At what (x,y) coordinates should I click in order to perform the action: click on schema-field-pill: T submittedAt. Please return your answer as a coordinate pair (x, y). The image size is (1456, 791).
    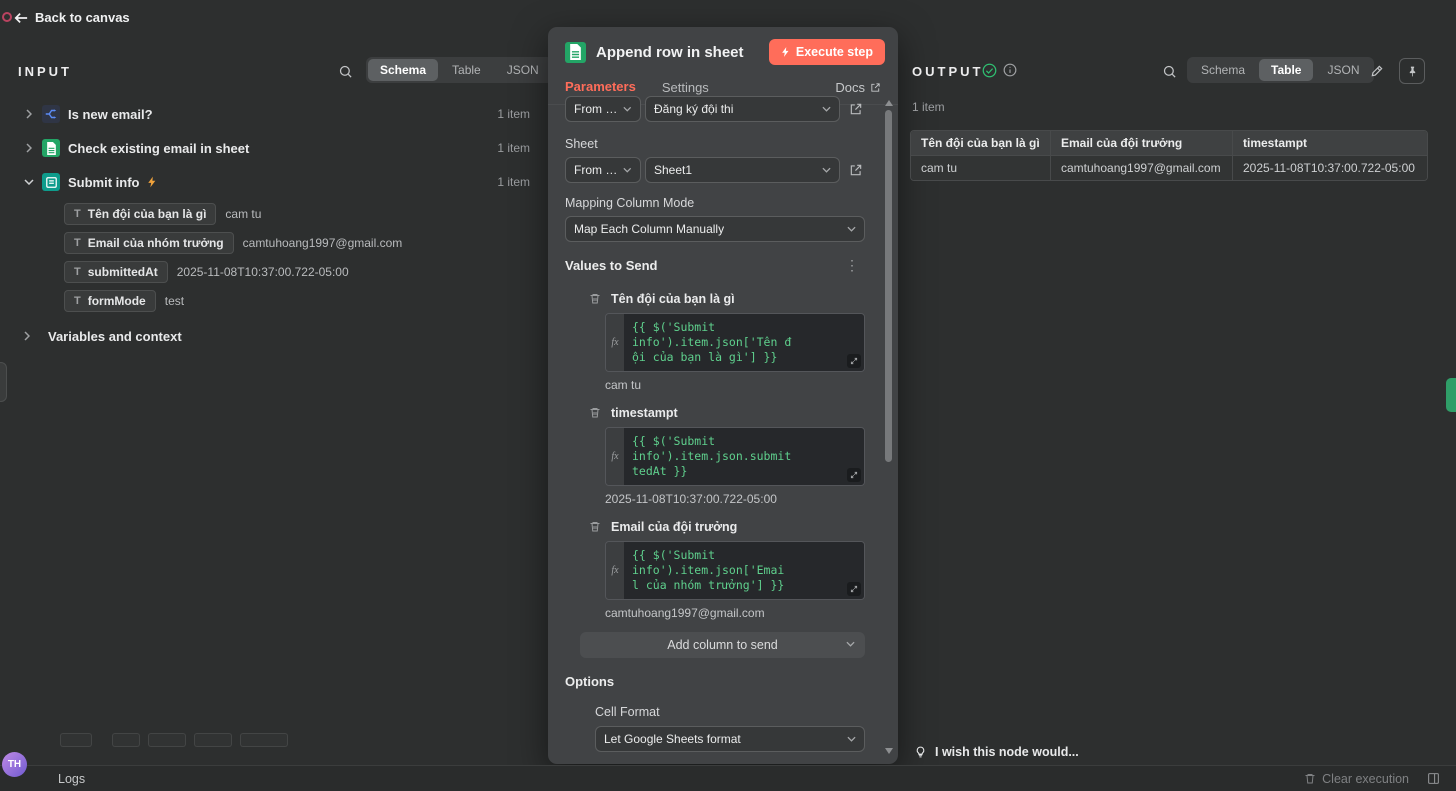
    Looking at the image, I should click on (116, 271).